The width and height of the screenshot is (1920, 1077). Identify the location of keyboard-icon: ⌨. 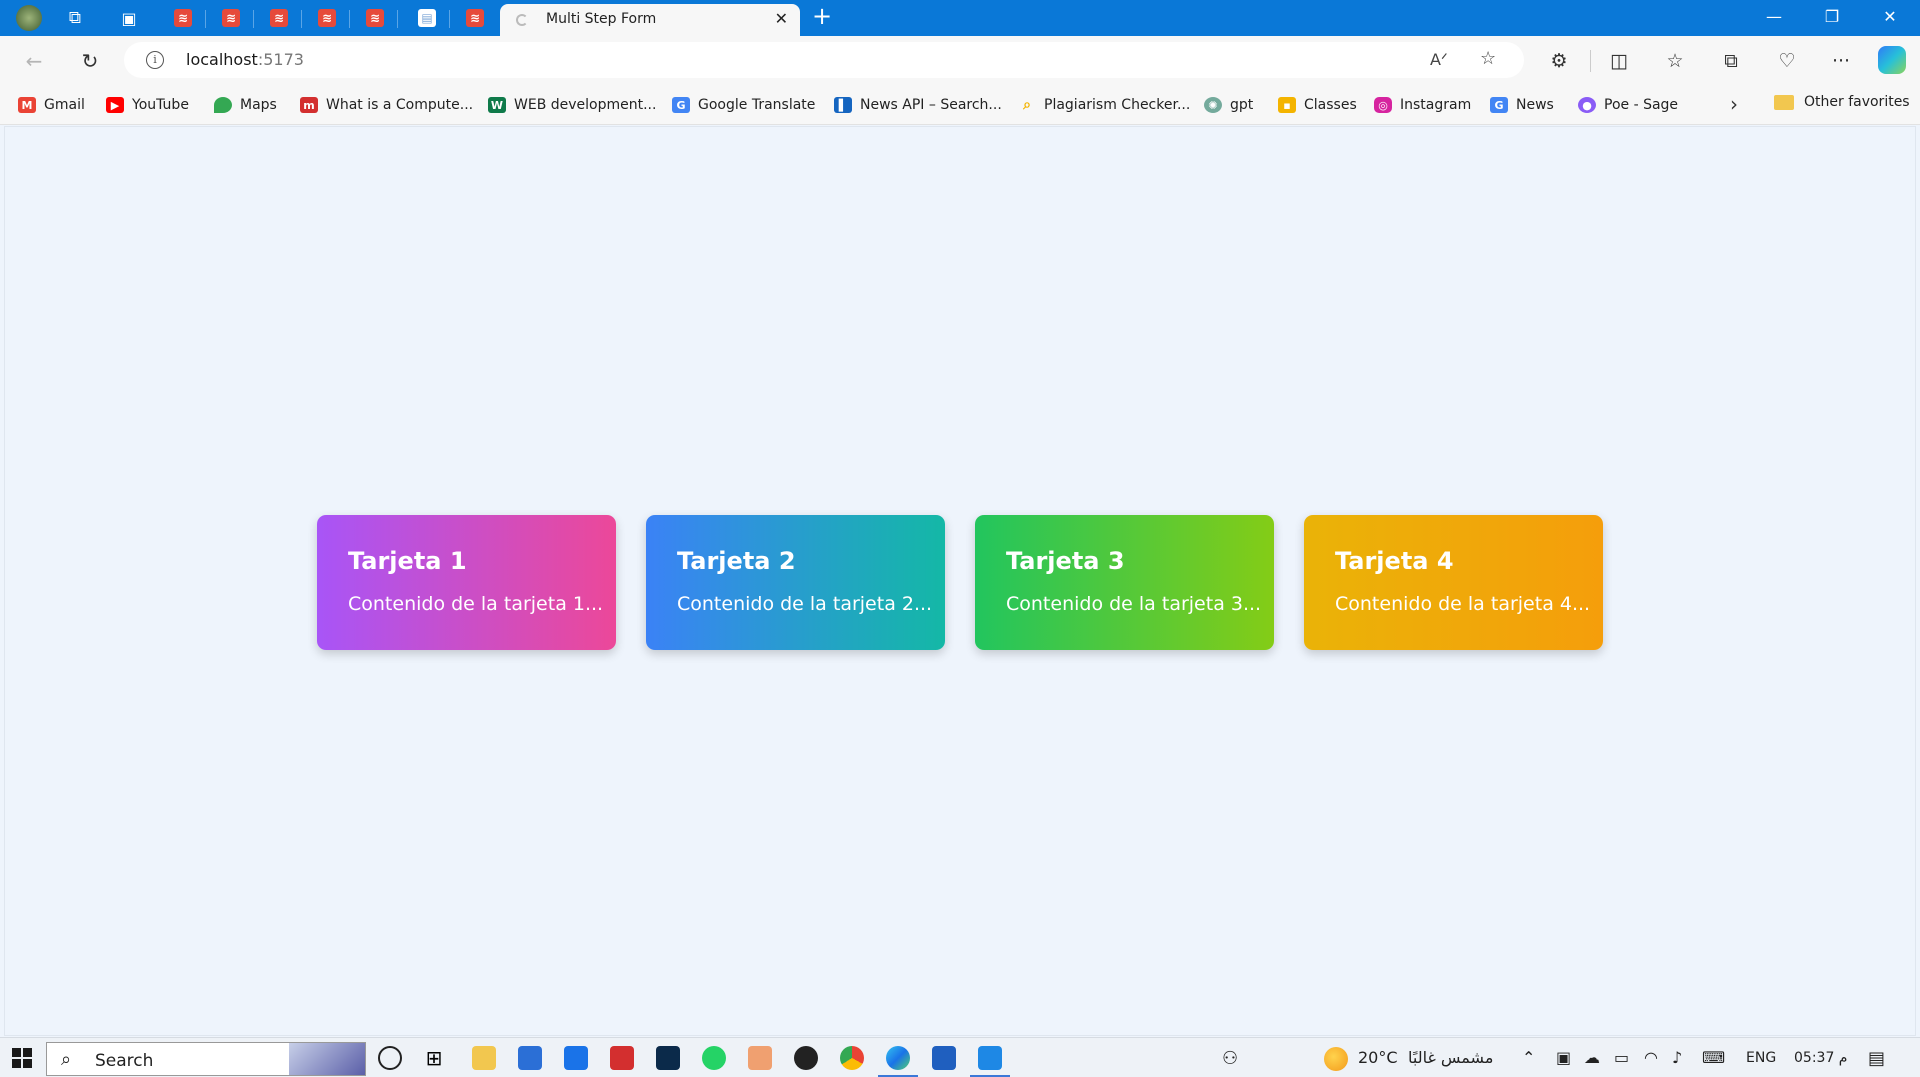
(1713, 1057).